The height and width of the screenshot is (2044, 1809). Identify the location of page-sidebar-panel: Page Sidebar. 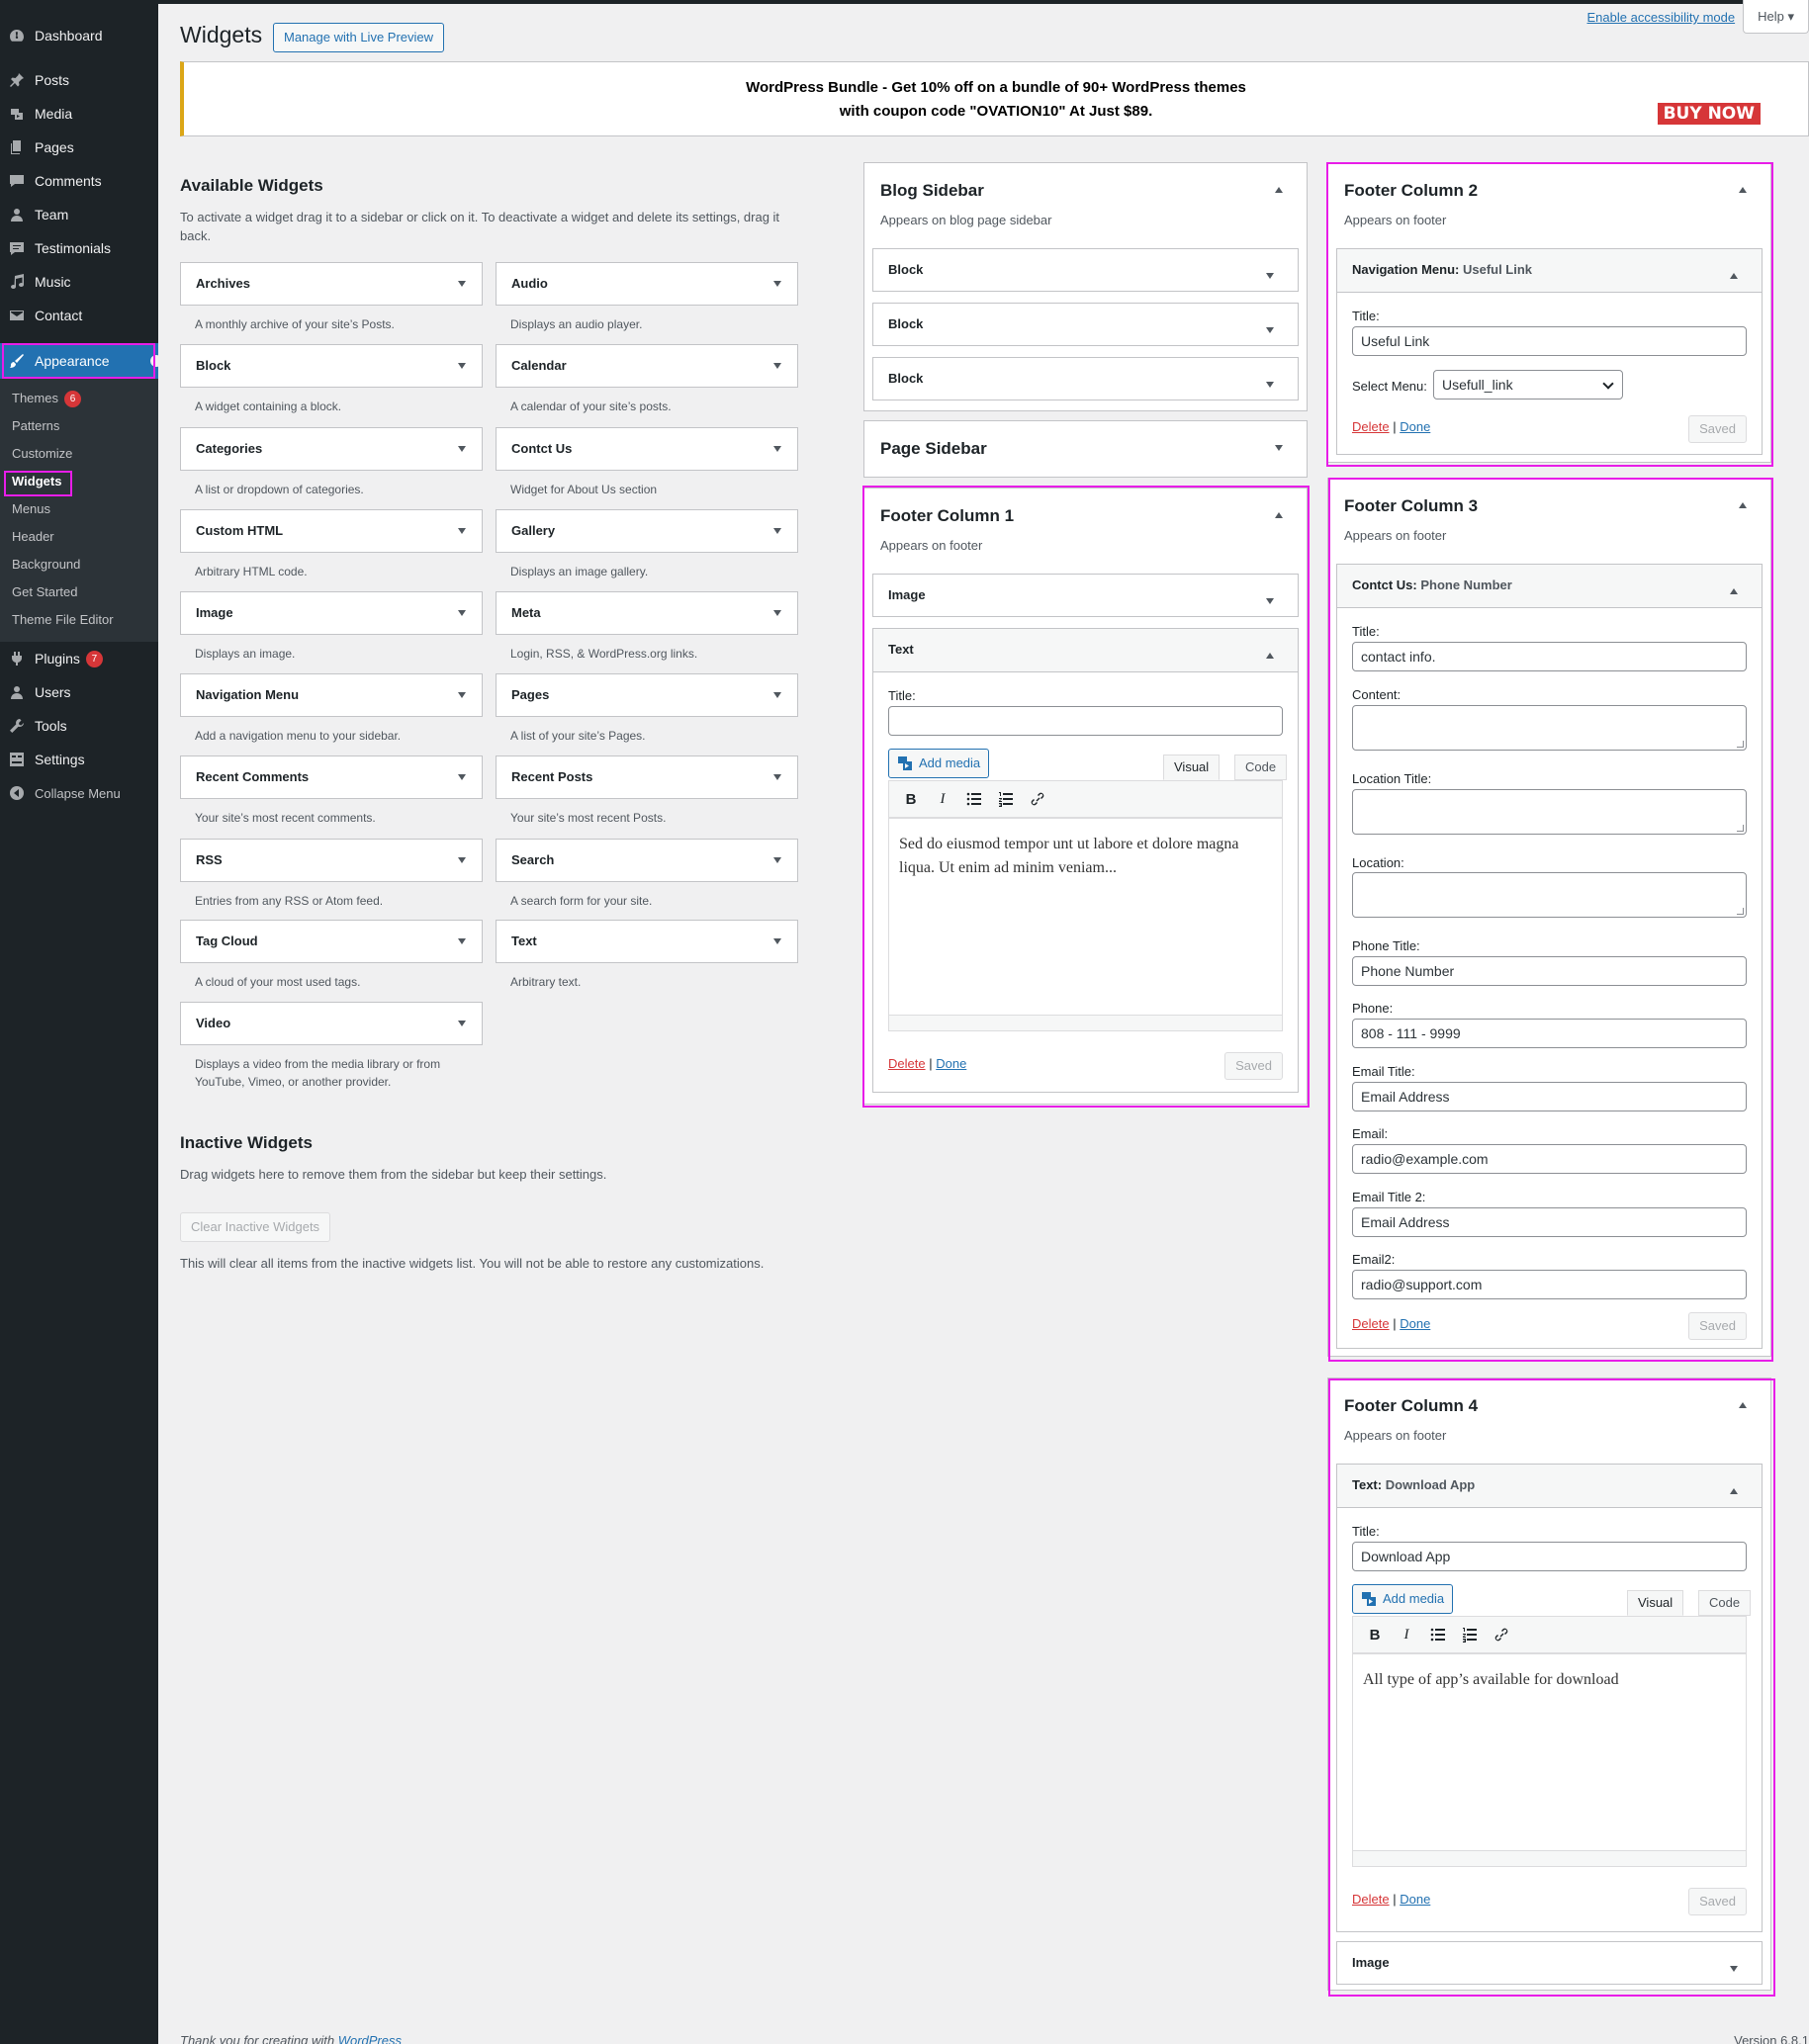
(1085, 449).